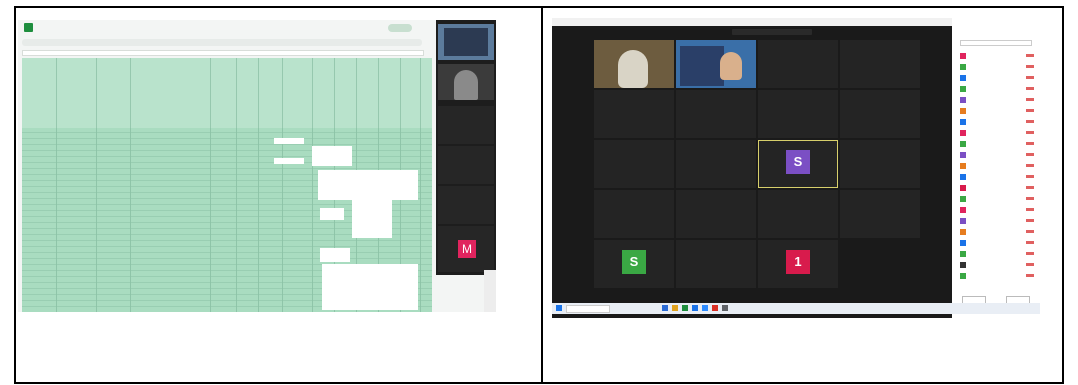 This screenshot has width=1078, height=385. What do you see at coordinates (466, 249) in the screenshot?
I see `participant-tile: M` at bounding box center [466, 249].